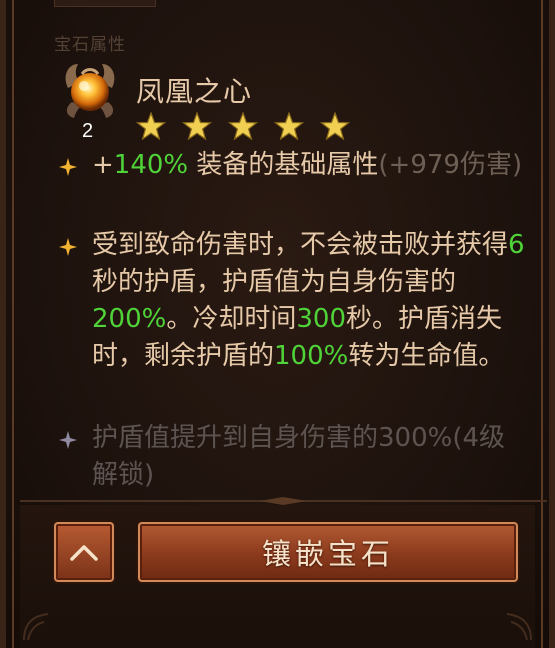  What do you see at coordinates (516, 245) in the screenshot?
I see `attribute-text-run: 6` at bounding box center [516, 245].